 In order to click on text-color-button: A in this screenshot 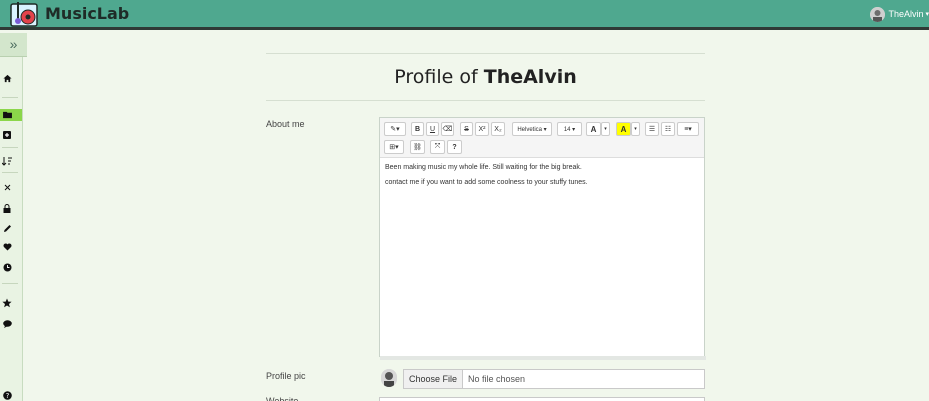, I will do `click(593, 129)`.